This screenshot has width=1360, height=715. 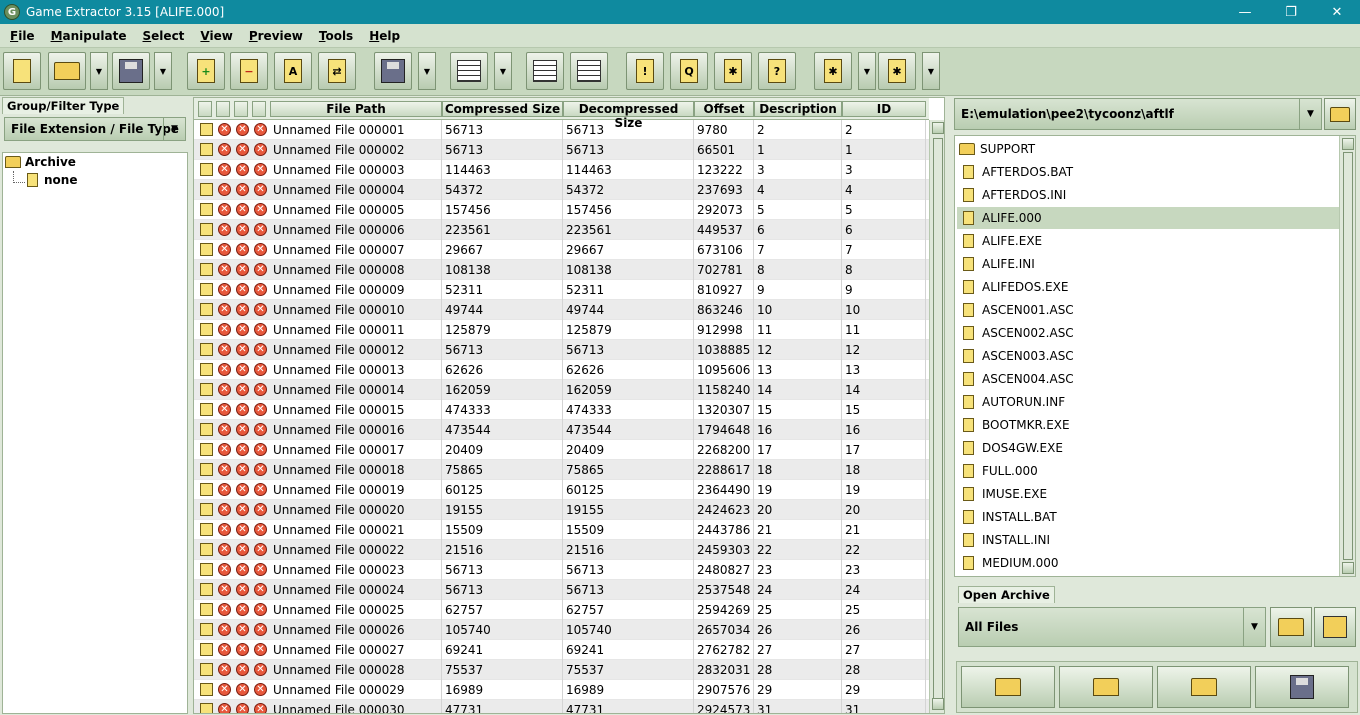 What do you see at coordinates (293, 71) in the screenshot?
I see `rename-files-button: A` at bounding box center [293, 71].